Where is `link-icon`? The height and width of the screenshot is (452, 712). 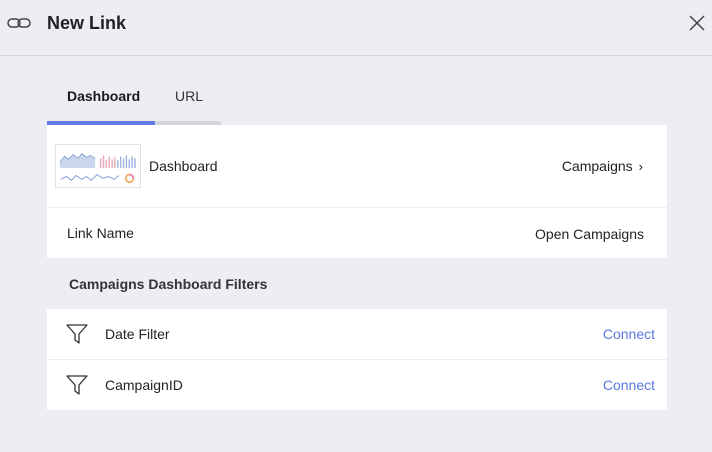
link-icon is located at coordinates (19, 23).